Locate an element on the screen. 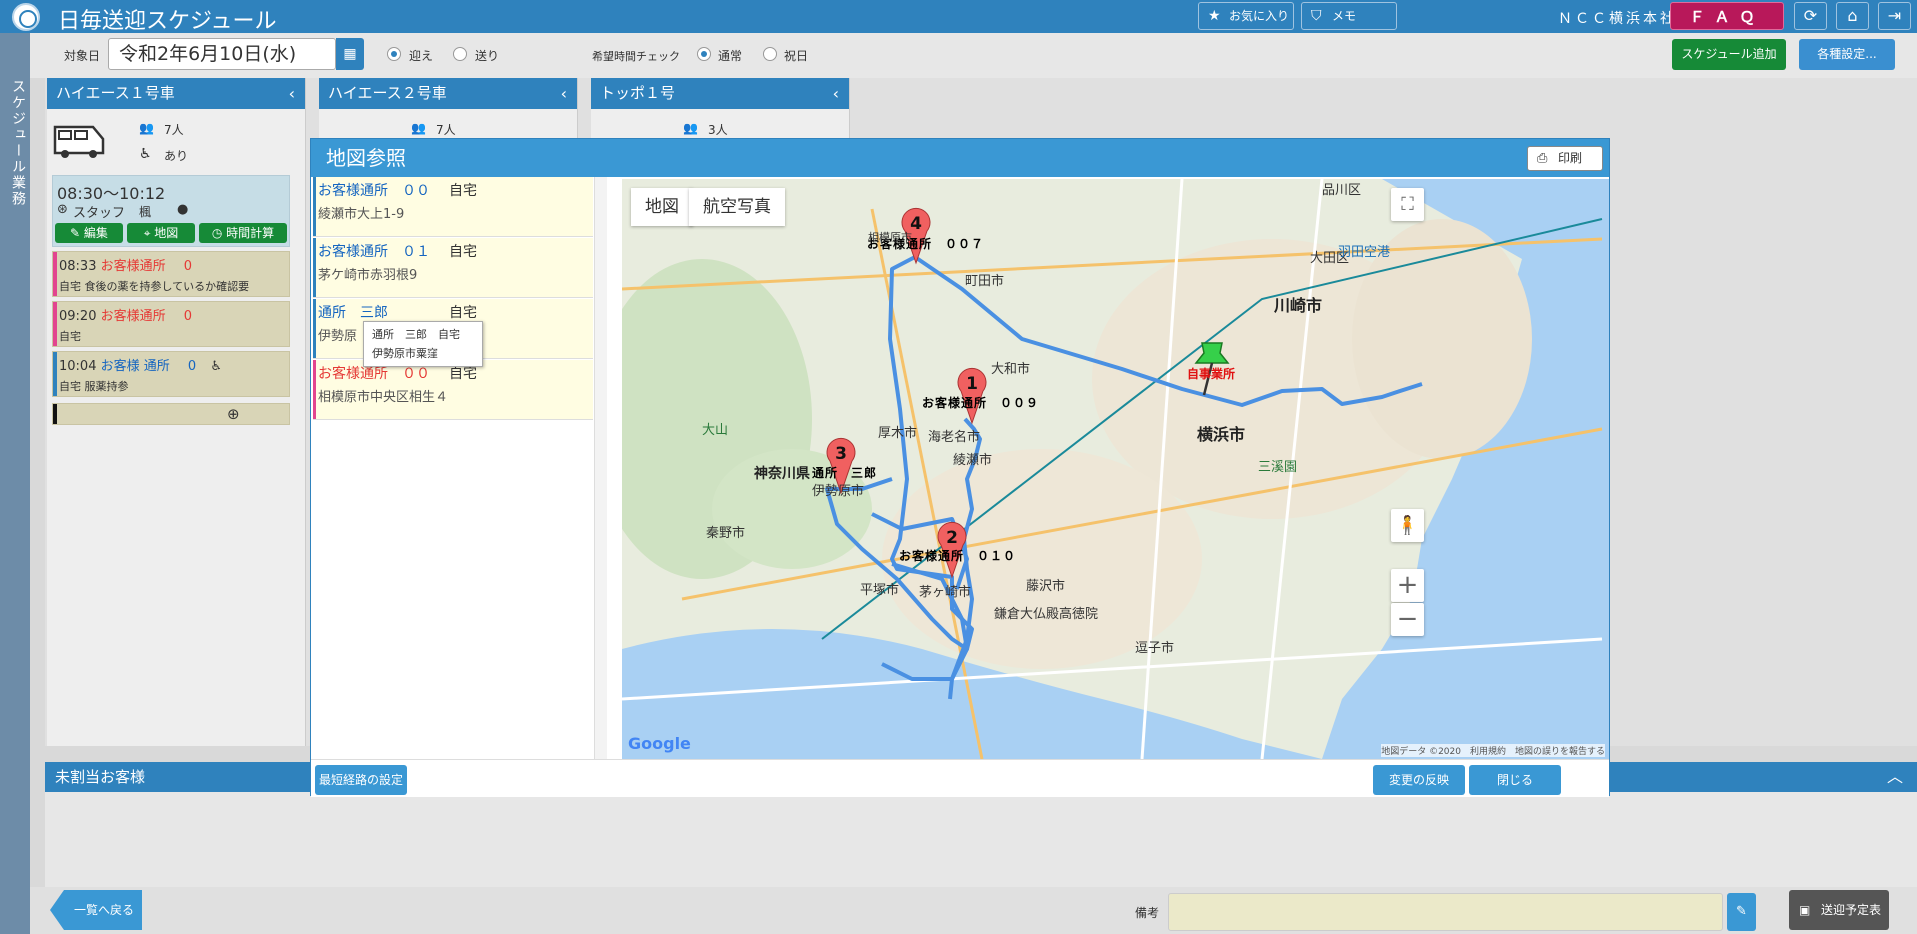 The image size is (1917, 934). pin-number: 3 is located at coordinates (841, 454).